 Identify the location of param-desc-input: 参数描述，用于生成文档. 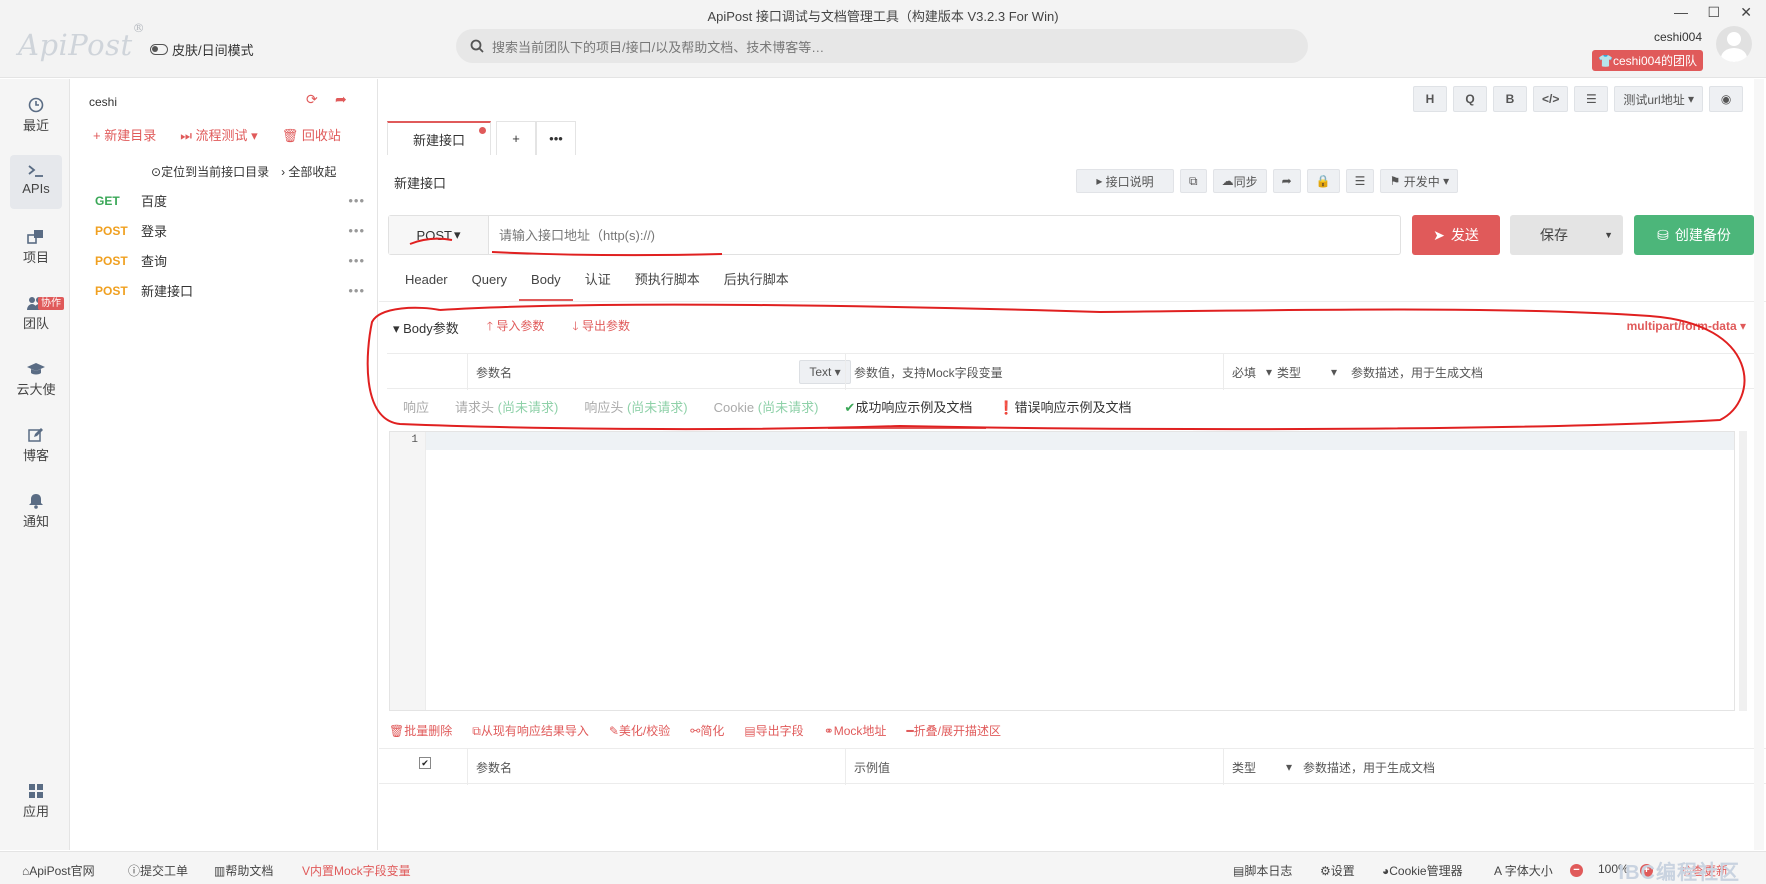
(1550, 372).